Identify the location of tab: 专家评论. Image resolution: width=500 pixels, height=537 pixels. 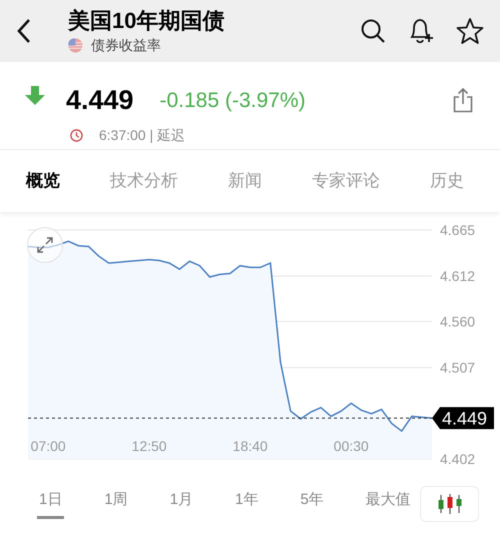
(346, 181).